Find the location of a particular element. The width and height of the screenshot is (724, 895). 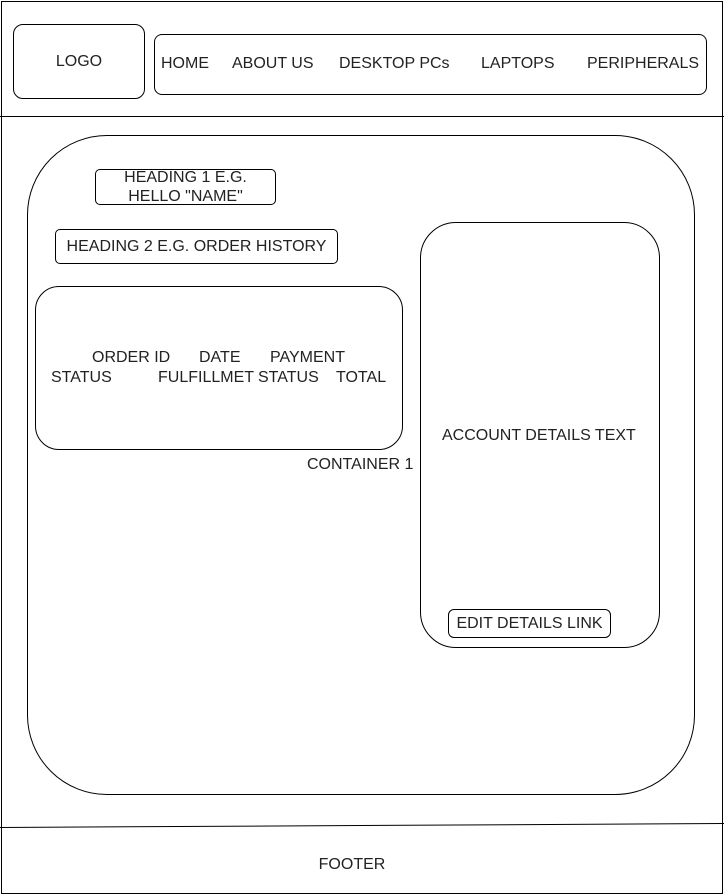

col-payment: PAYMENT is located at coordinates (307, 357).